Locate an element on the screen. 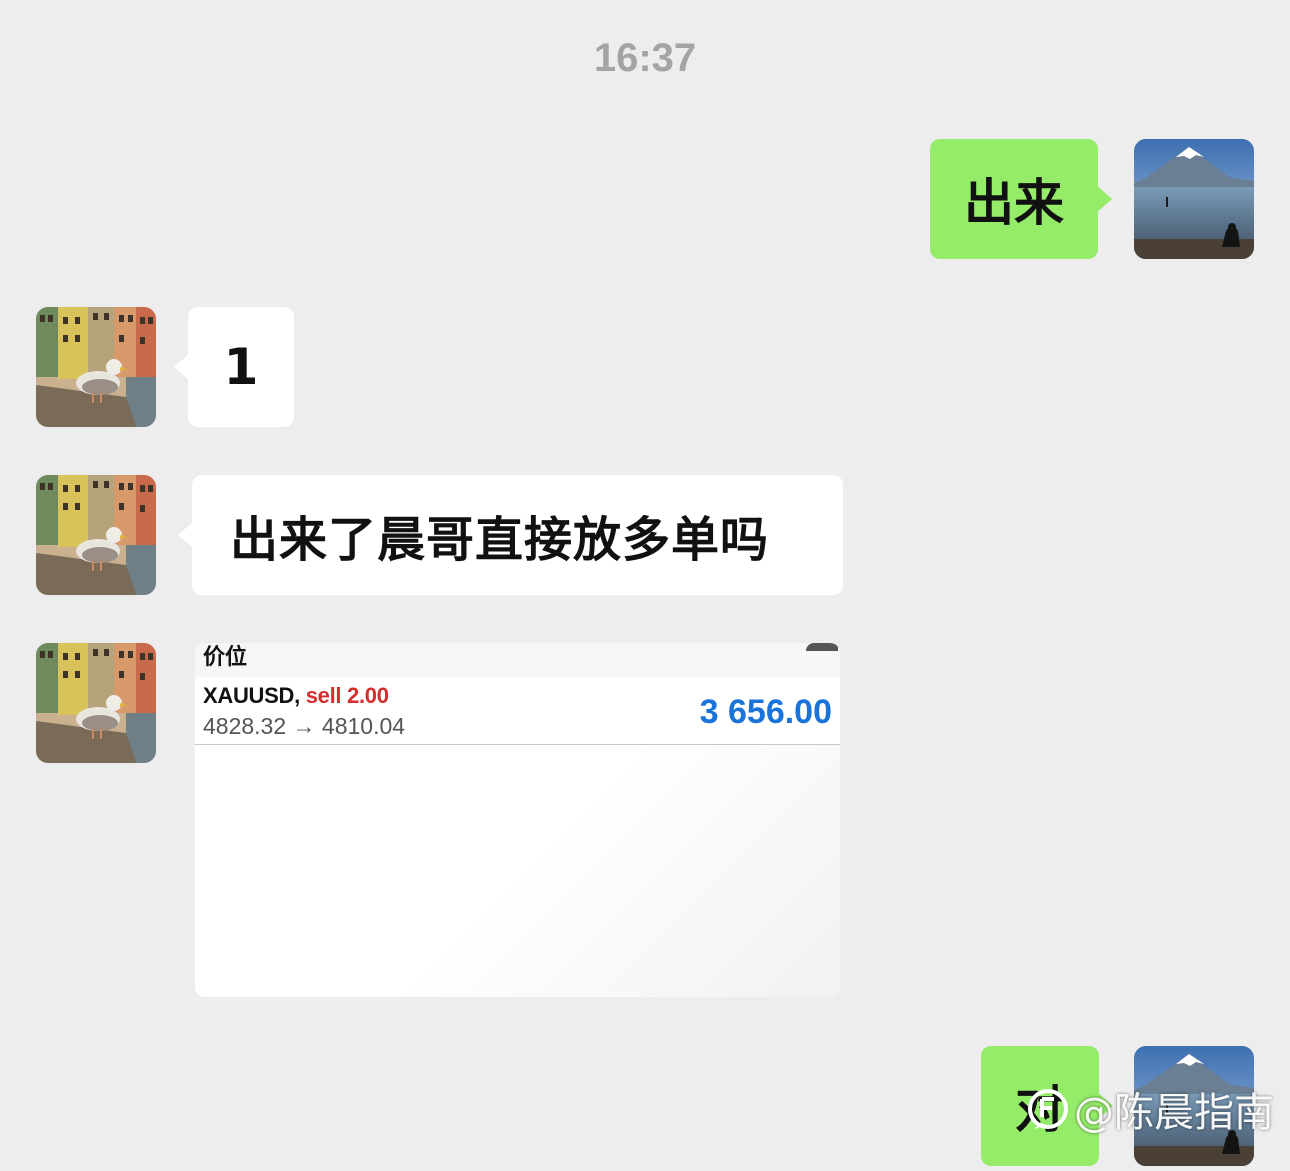  position-symbol-line: XAUUSD, sell 2.00 is located at coordinates (296, 696).